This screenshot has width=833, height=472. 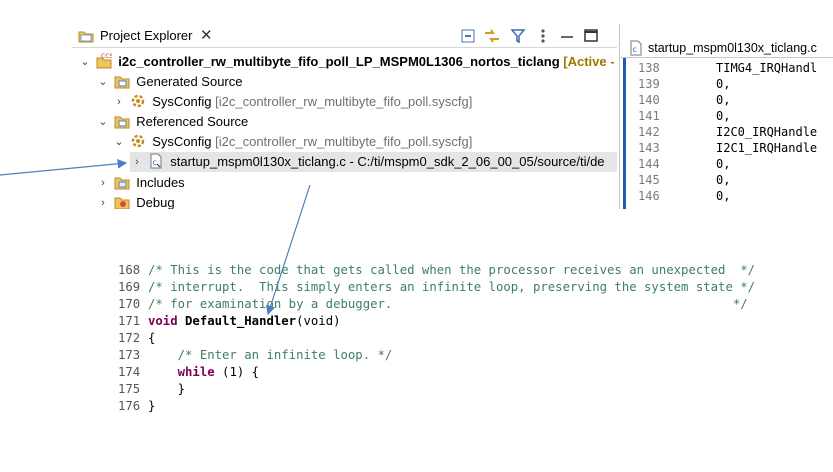 I want to click on close-icon: ✕, so click(x=206, y=35).